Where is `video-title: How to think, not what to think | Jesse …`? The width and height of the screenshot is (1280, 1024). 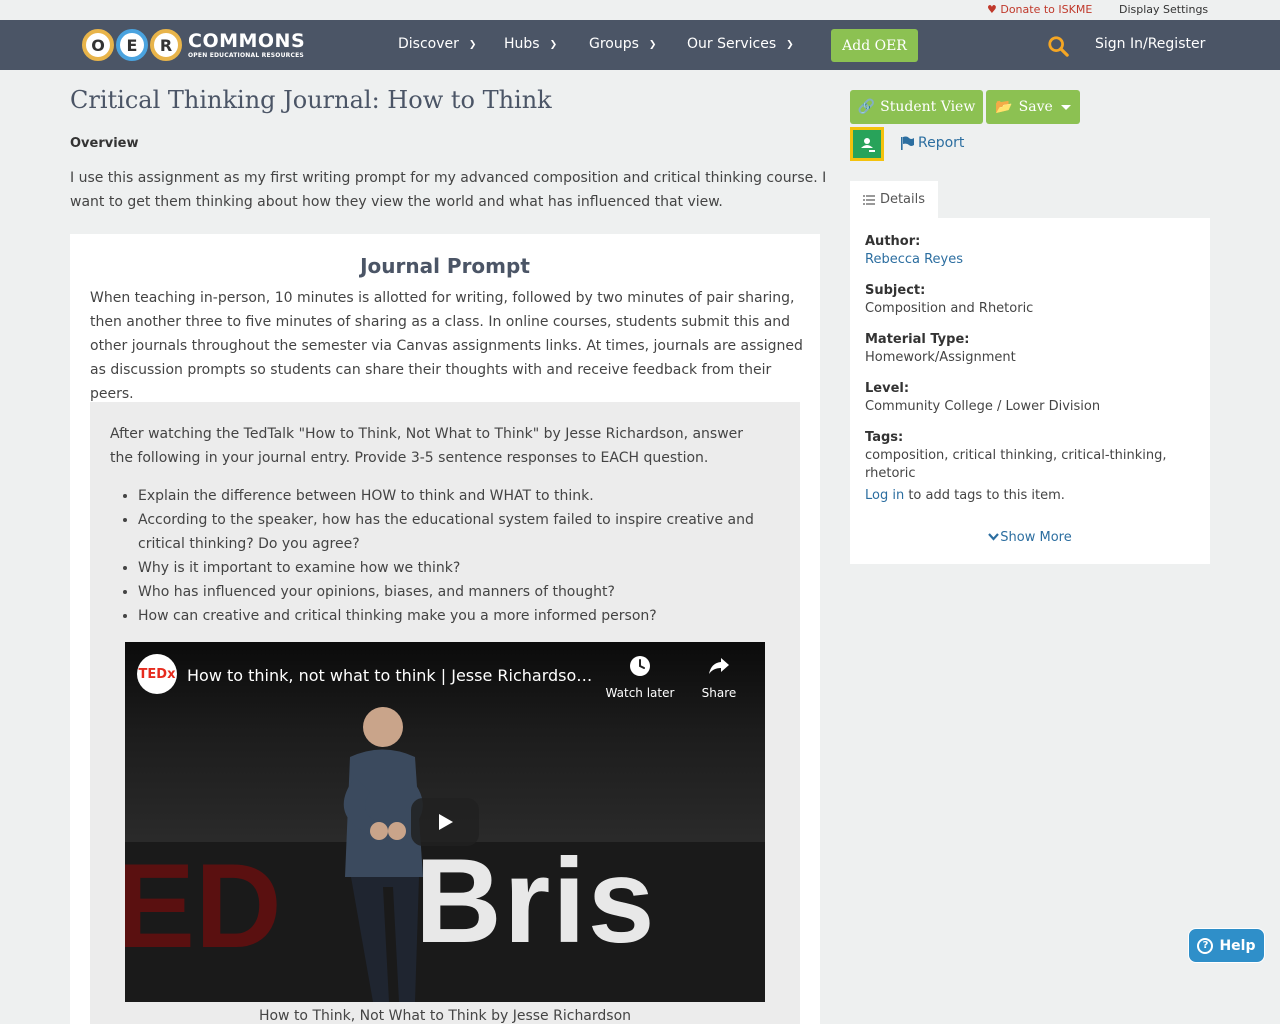
video-title: How to think, not what to think | Jesse … is located at coordinates (392, 675).